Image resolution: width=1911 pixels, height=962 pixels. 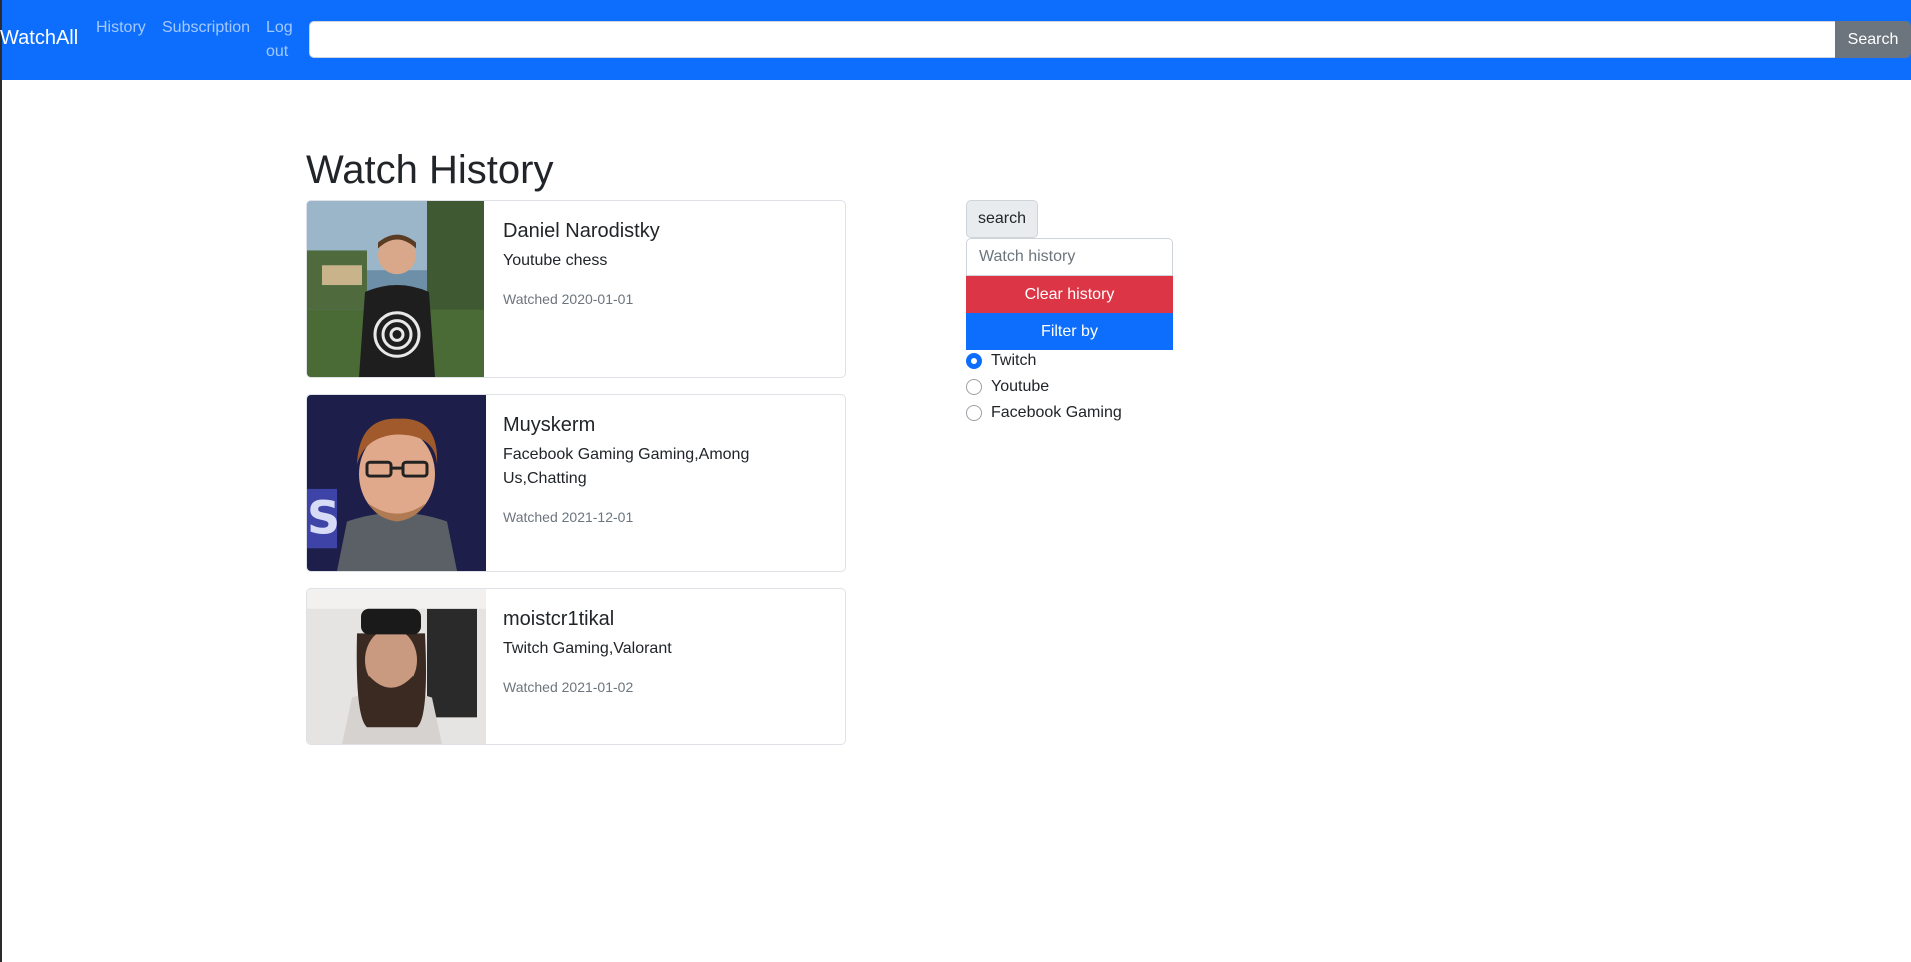 I want to click on watch-history-search-input, so click(x=1069, y=257).